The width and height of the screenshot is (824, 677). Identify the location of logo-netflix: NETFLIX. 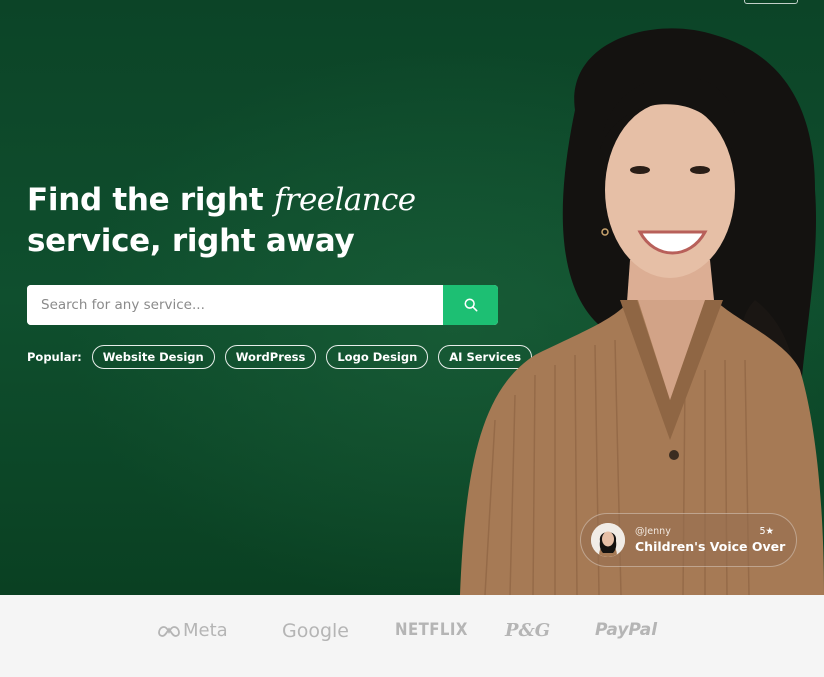
(431, 630).